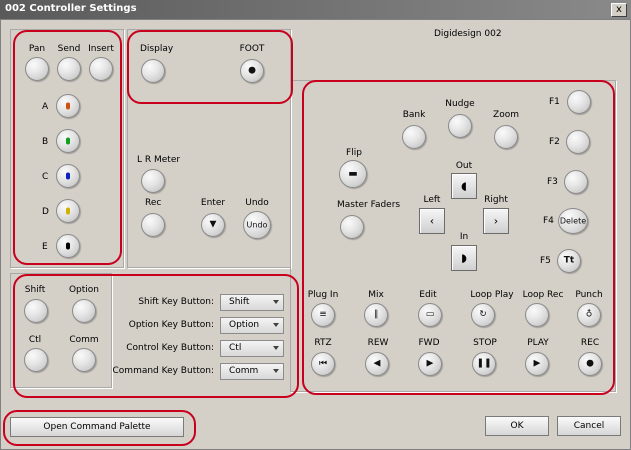 The height and width of the screenshot is (450, 631). What do you see at coordinates (213, 203) in the screenshot?
I see `enter-label: Enter` at bounding box center [213, 203].